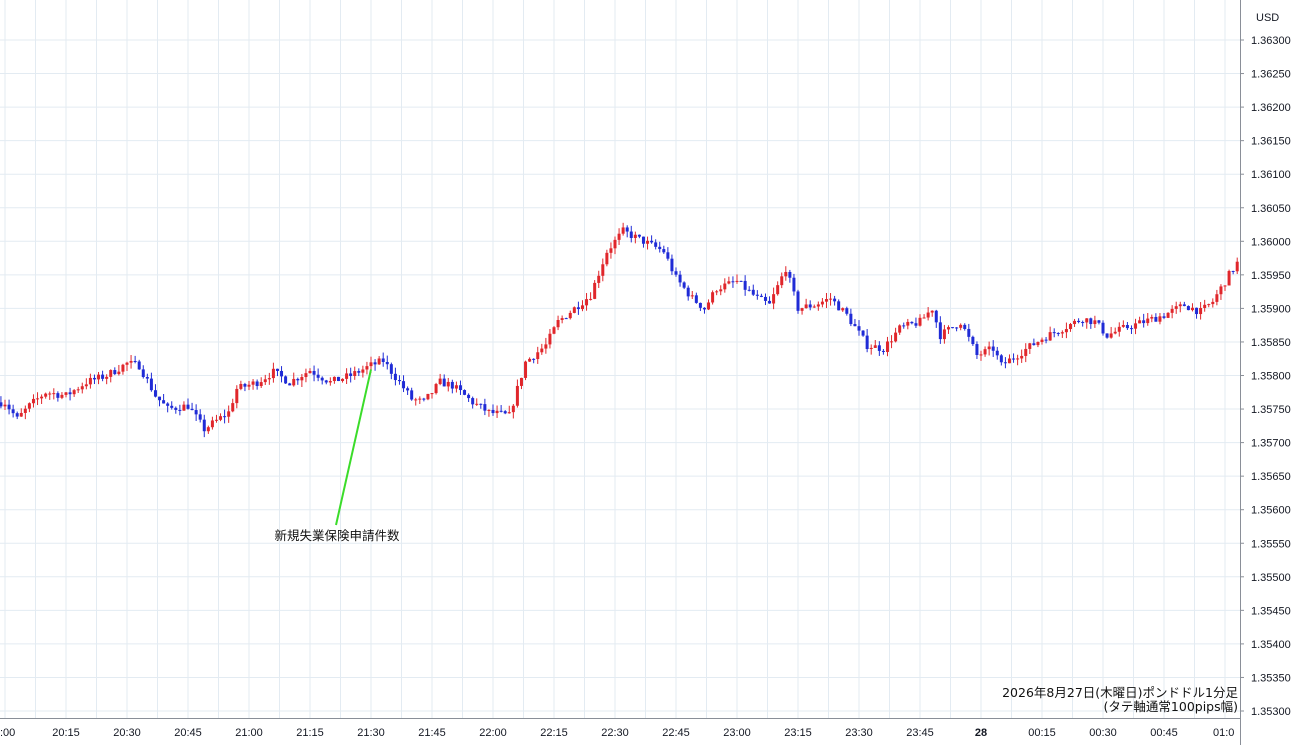  I want to click on x-axis-tick-label: 28, so click(981, 733).